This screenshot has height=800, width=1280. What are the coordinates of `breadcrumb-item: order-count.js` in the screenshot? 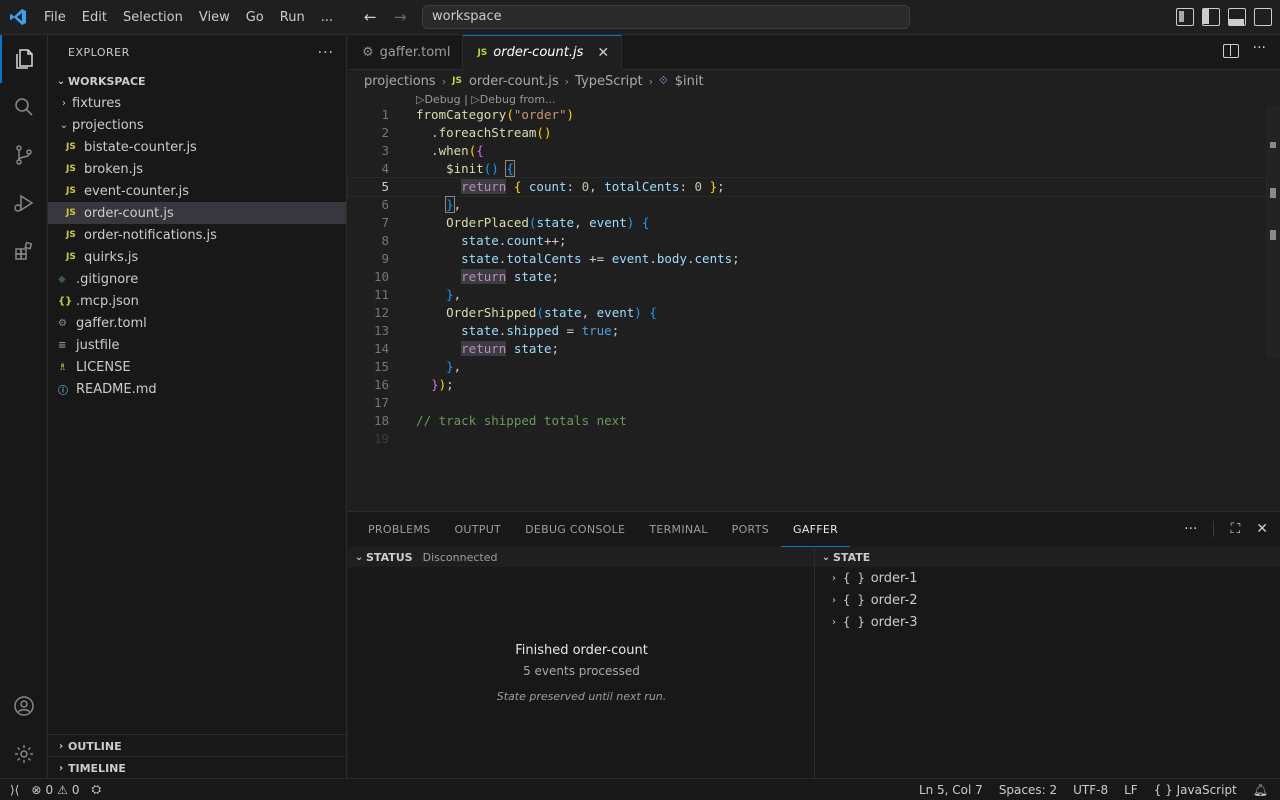 It's located at (514, 81).